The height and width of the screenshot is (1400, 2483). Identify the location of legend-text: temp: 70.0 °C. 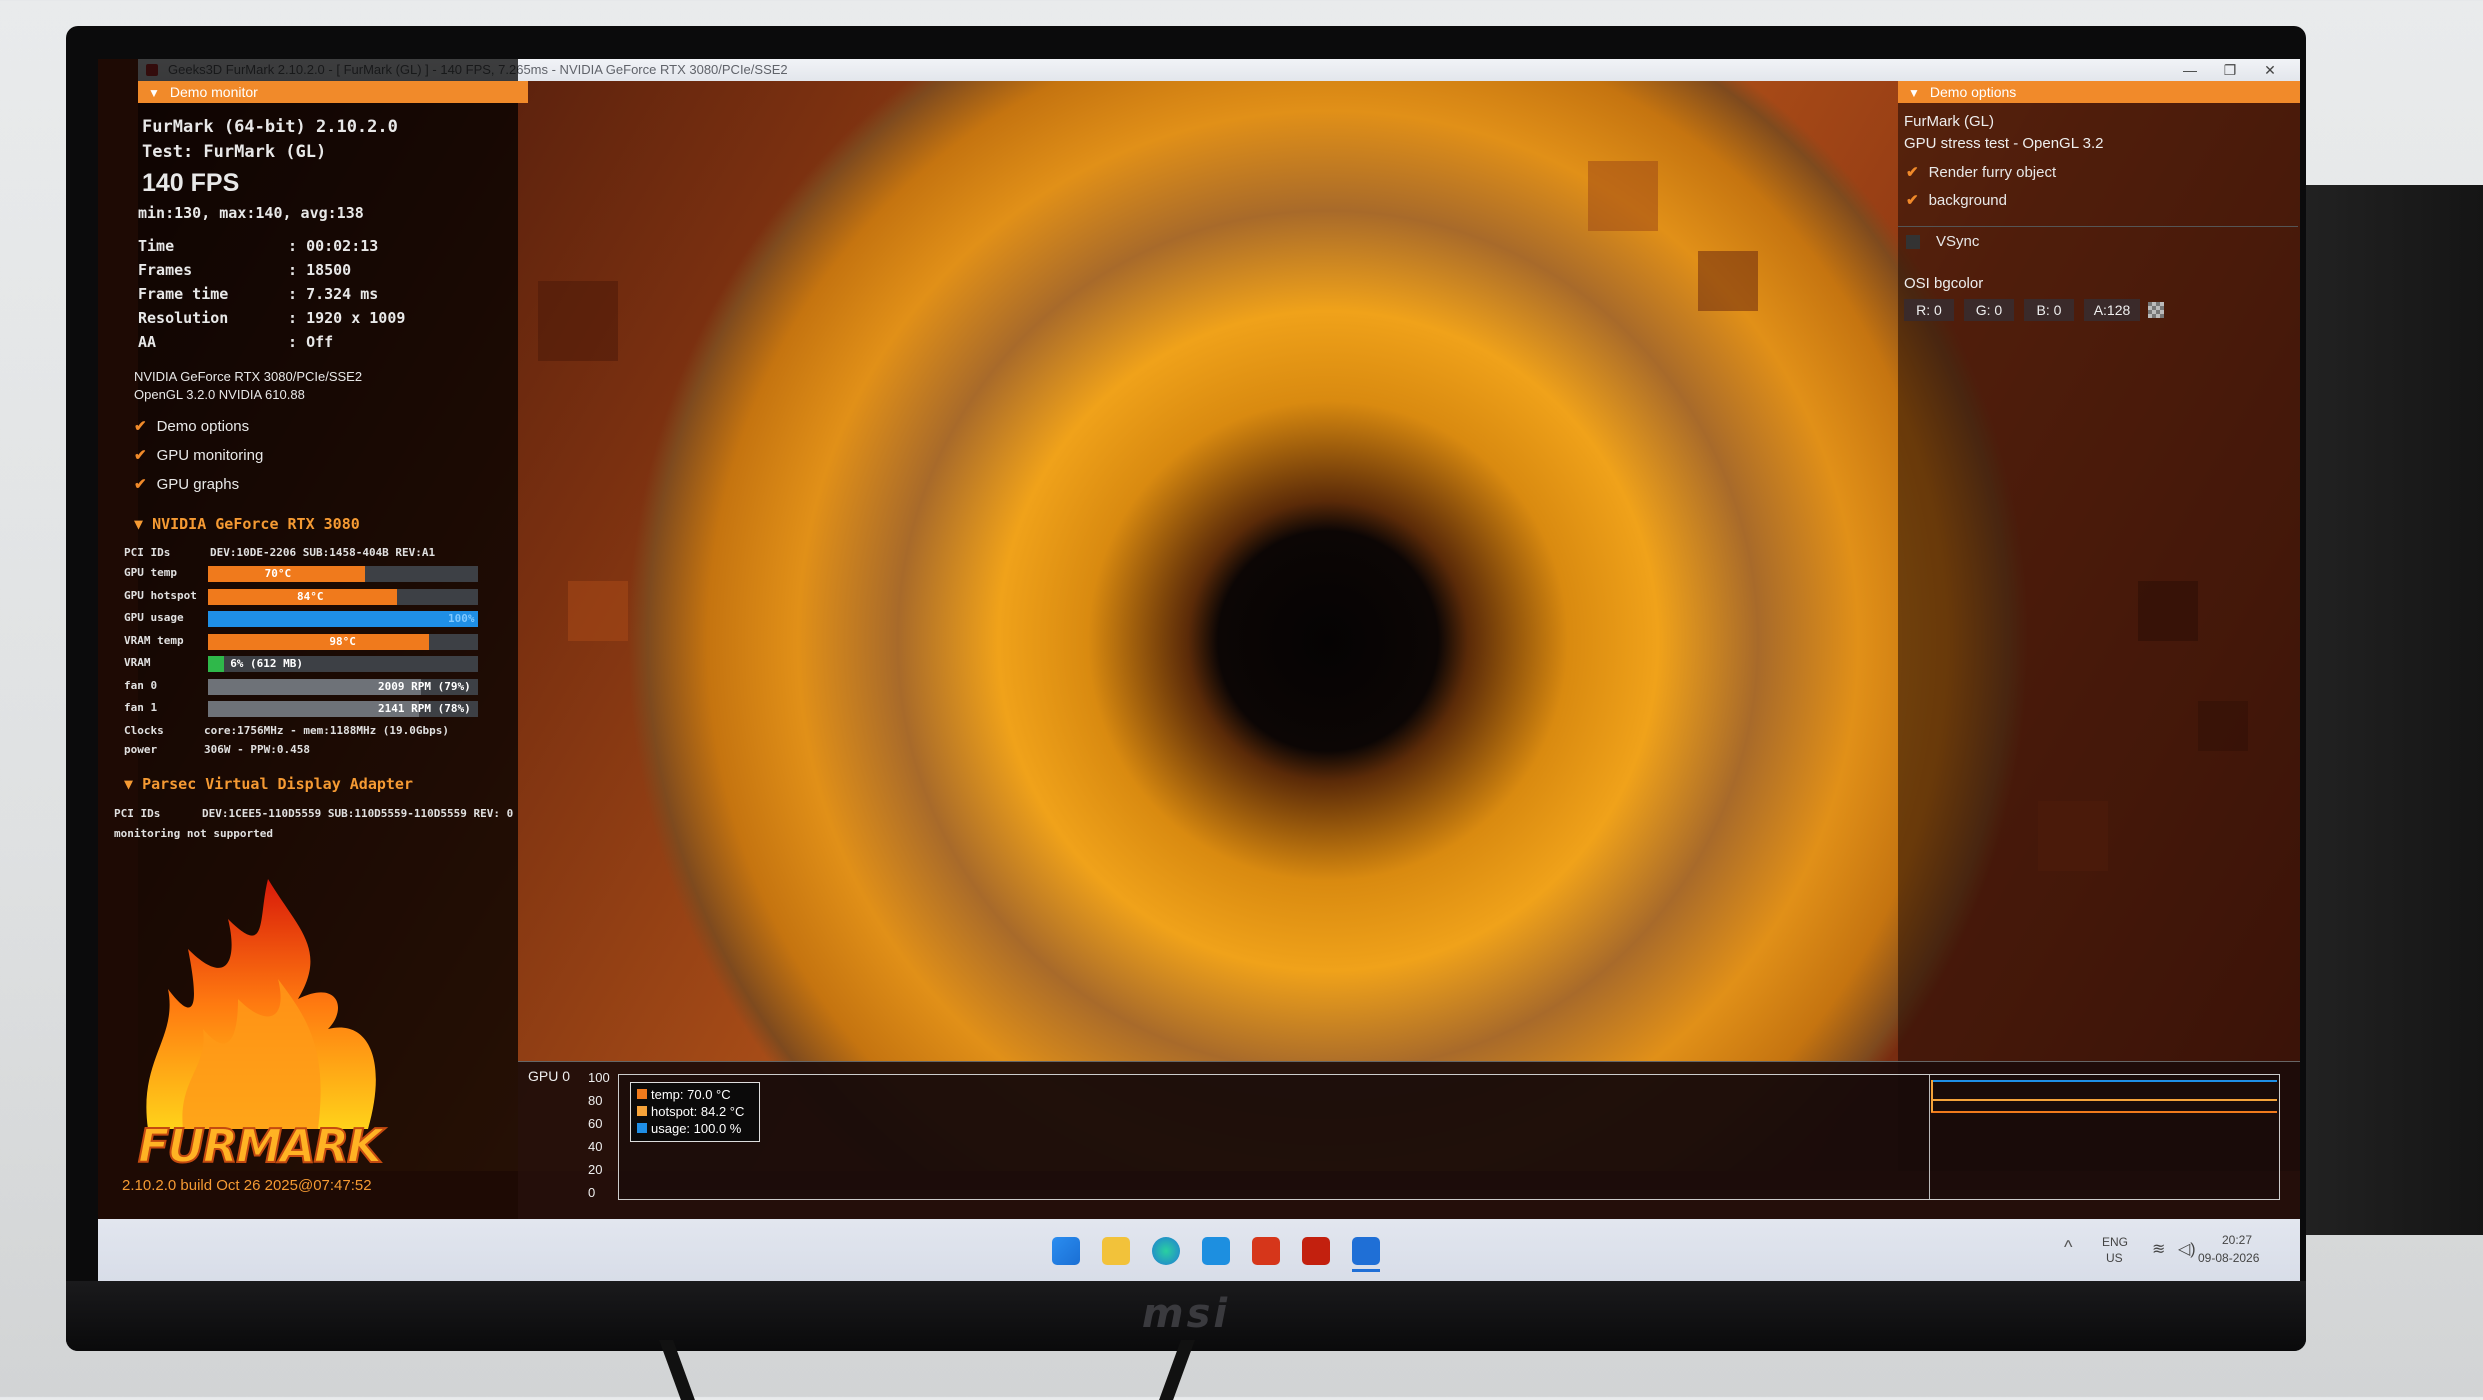
(691, 1094).